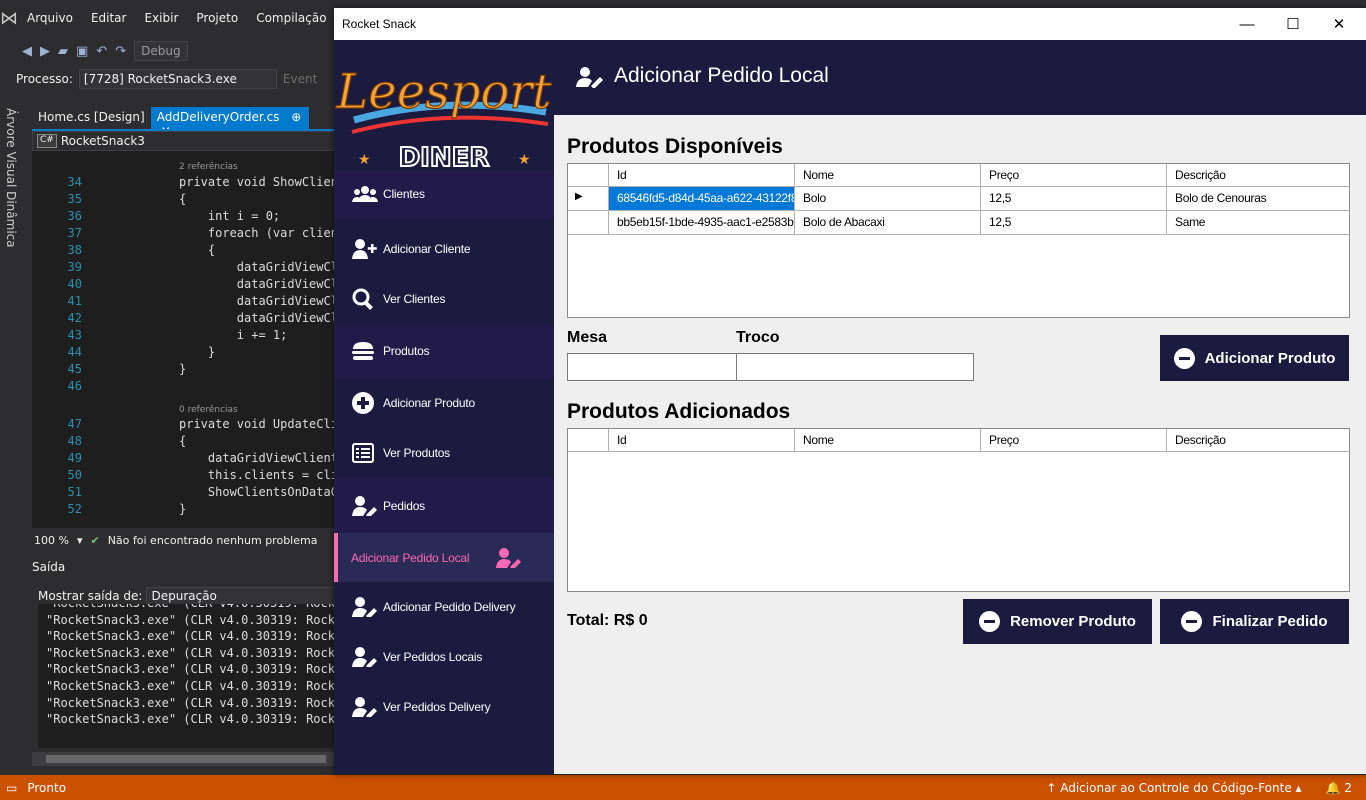  Describe the element at coordinates (51, 540) in the screenshot. I see `zoom-level: 100 %` at that location.